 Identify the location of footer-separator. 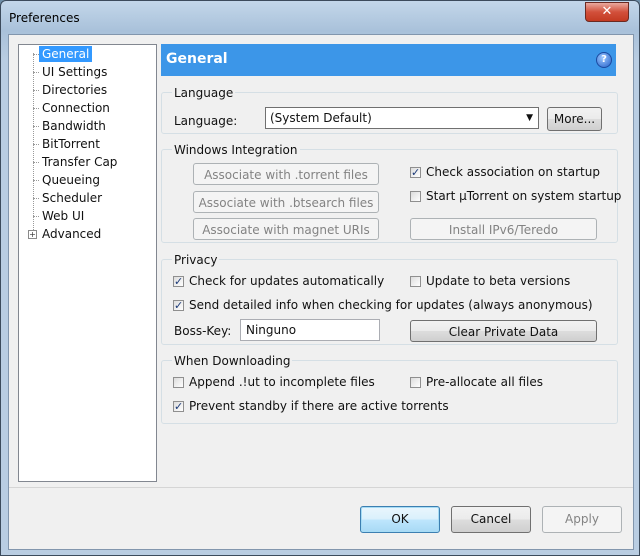
(321, 487).